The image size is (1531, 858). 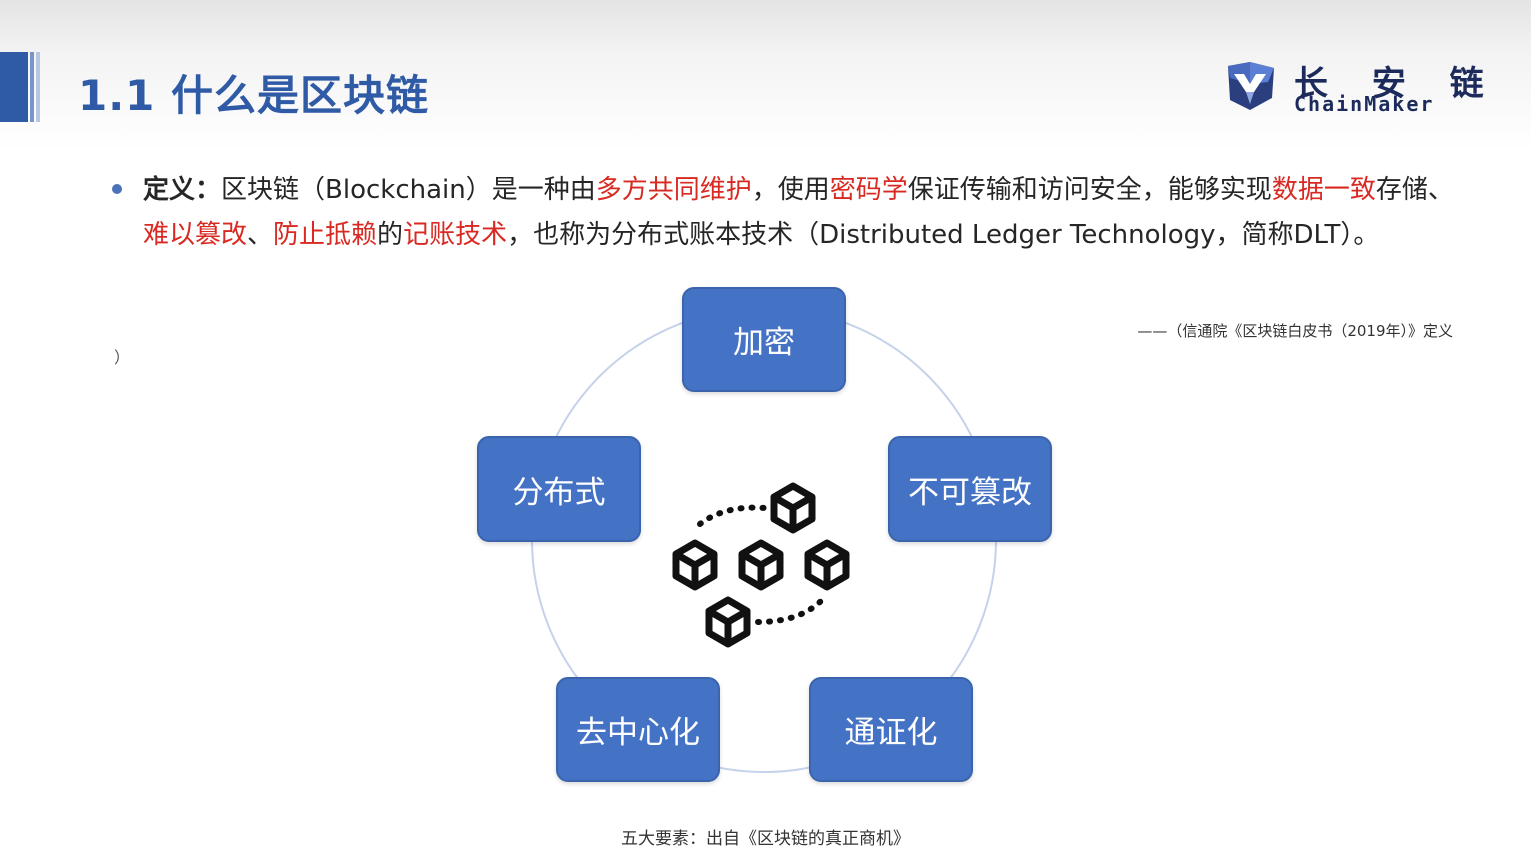 What do you see at coordinates (638, 729) in the screenshot?
I see `element-decentralization: 去中心化` at bounding box center [638, 729].